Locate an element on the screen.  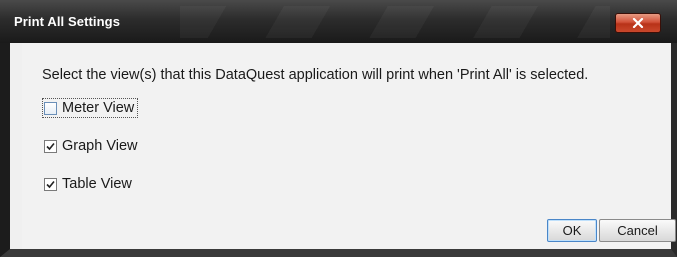
close-icon is located at coordinates (638, 23).